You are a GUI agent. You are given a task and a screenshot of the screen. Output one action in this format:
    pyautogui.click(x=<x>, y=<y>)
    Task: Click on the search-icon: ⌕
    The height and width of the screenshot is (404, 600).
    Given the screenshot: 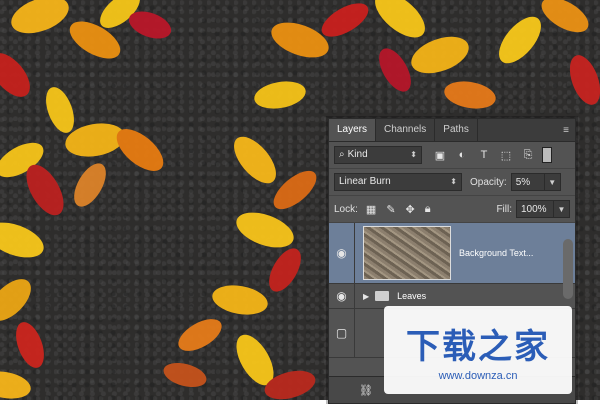 What is the action you would take?
    pyautogui.click(x=342, y=154)
    